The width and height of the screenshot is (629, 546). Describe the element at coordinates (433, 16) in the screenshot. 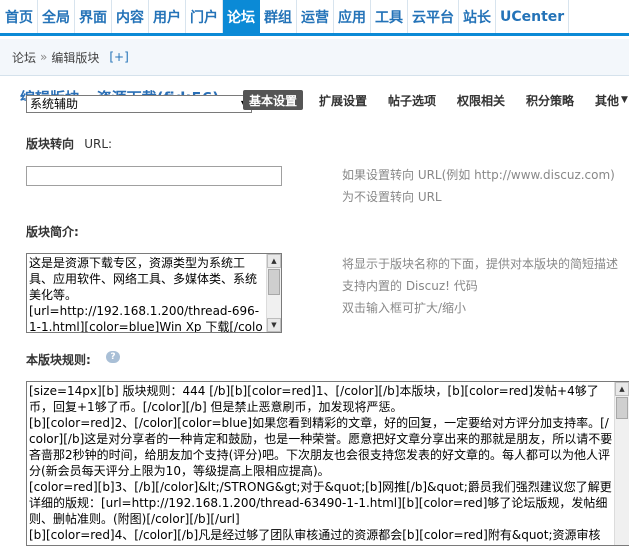

I see `nav-item-11: 云平台` at that location.